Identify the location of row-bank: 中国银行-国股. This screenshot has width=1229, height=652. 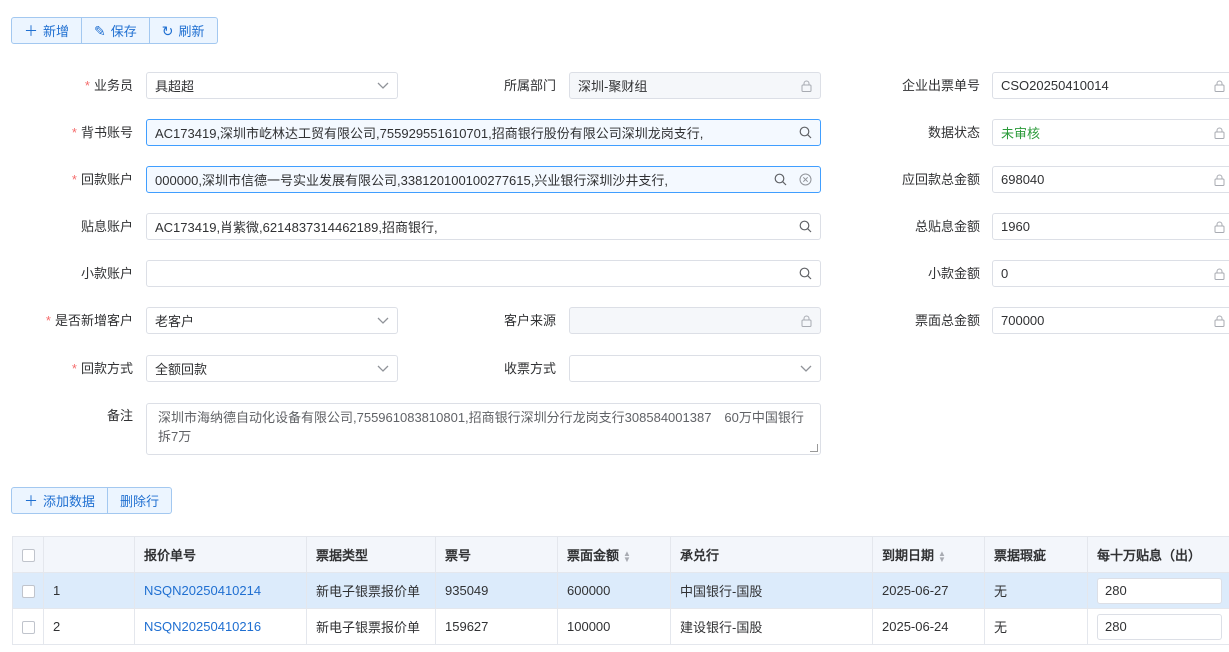
(771, 590).